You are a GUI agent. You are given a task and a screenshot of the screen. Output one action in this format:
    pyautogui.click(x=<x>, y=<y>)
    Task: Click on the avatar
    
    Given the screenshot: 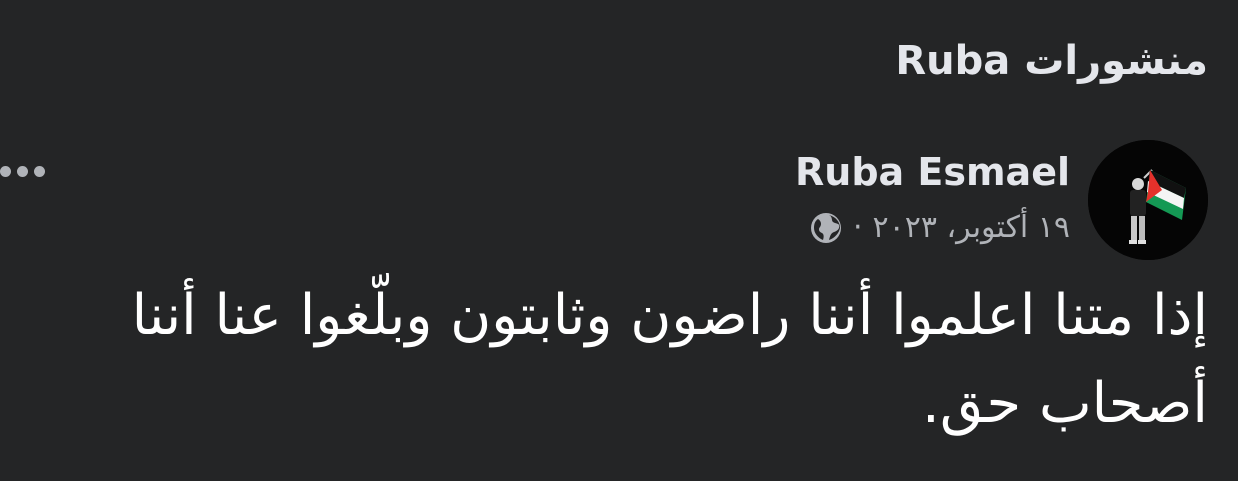 What is the action you would take?
    pyautogui.click(x=1148, y=200)
    